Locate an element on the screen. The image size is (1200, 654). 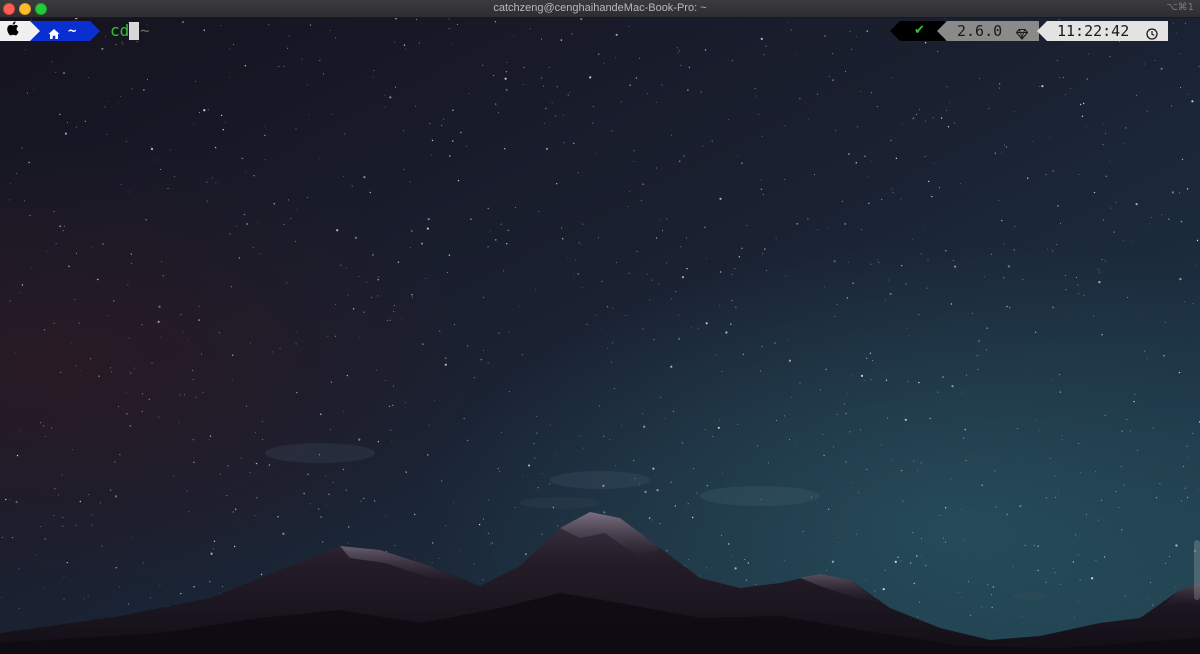
scrollbar is located at coordinates (1197, 570).